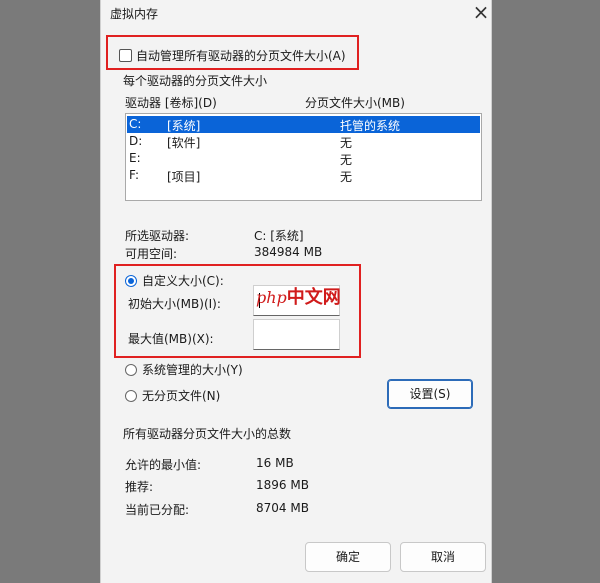  Describe the element at coordinates (195, 81) in the screenshot. I see `per-drive-legend: 每个驱动器的分页文件大小` at that location.